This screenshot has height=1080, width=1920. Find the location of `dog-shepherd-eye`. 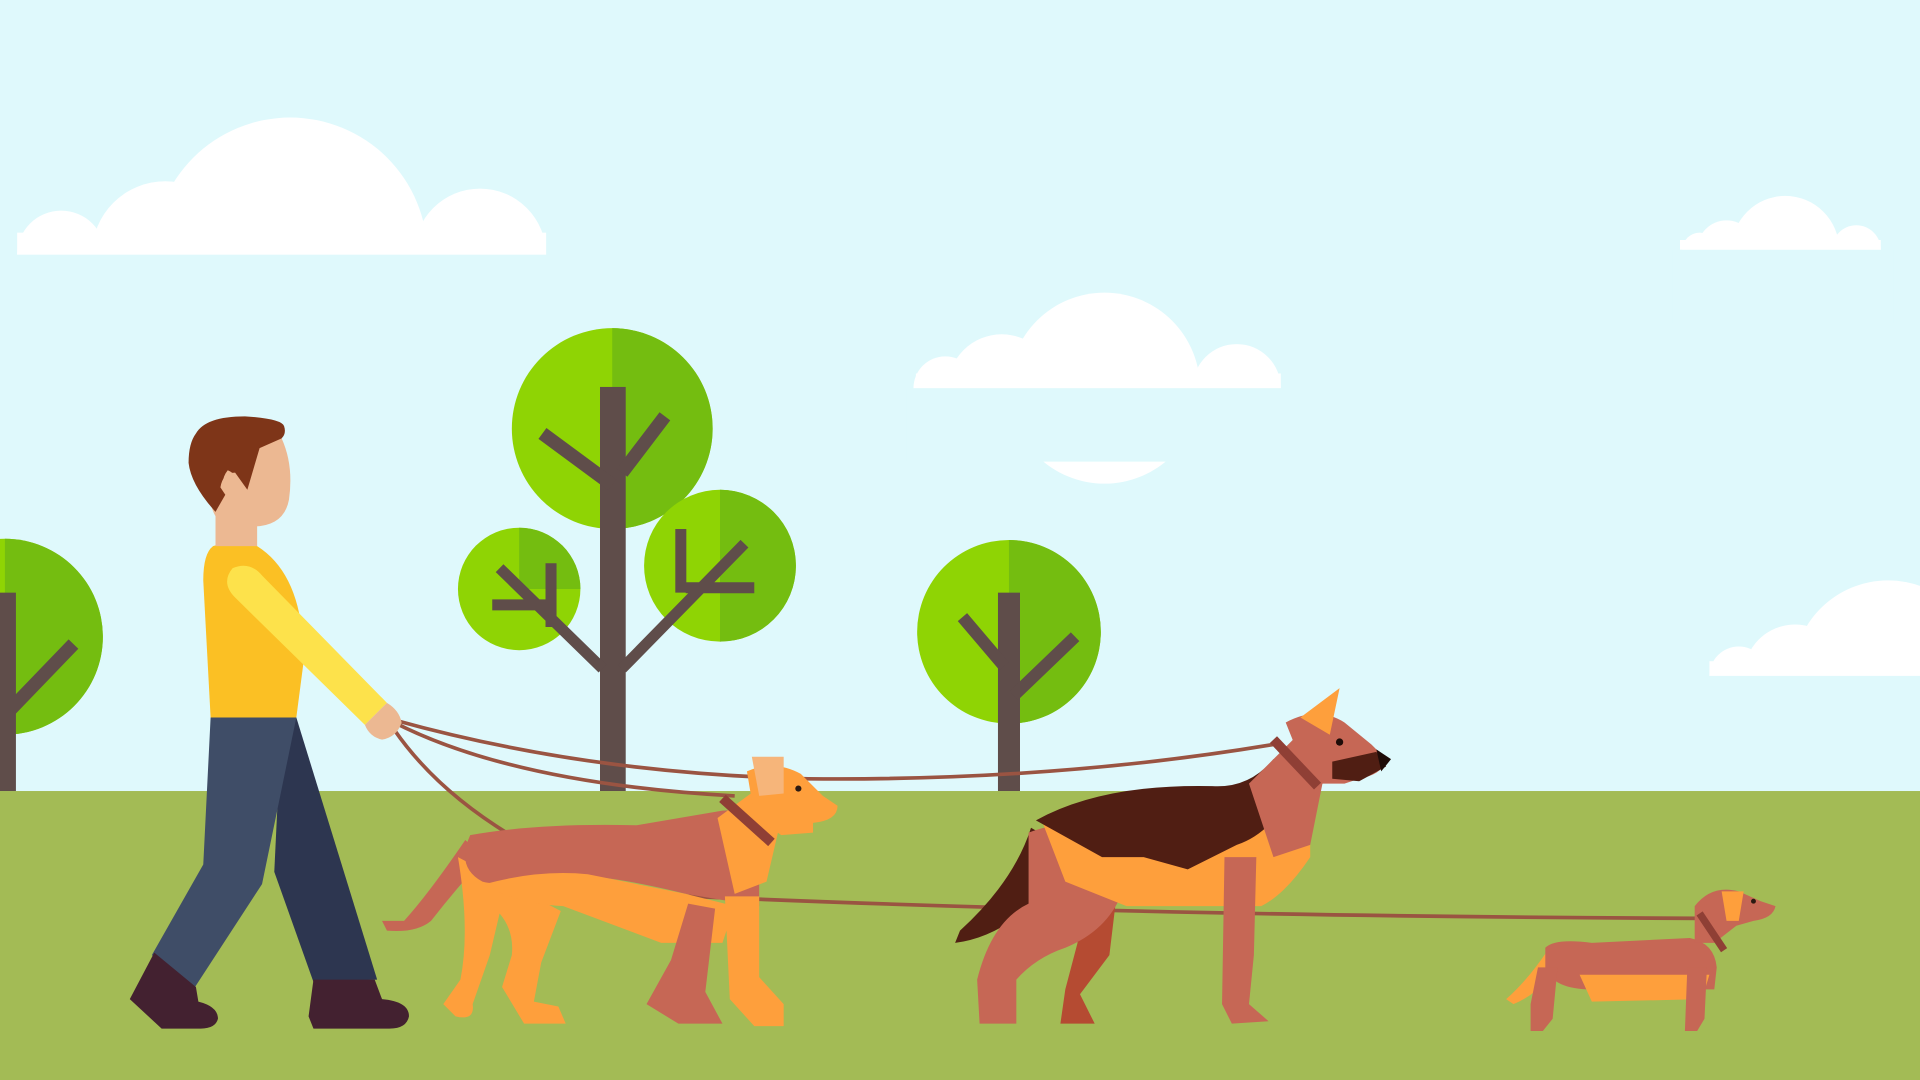

dog-shepherd-eye is located at coordinates (1339, 742).